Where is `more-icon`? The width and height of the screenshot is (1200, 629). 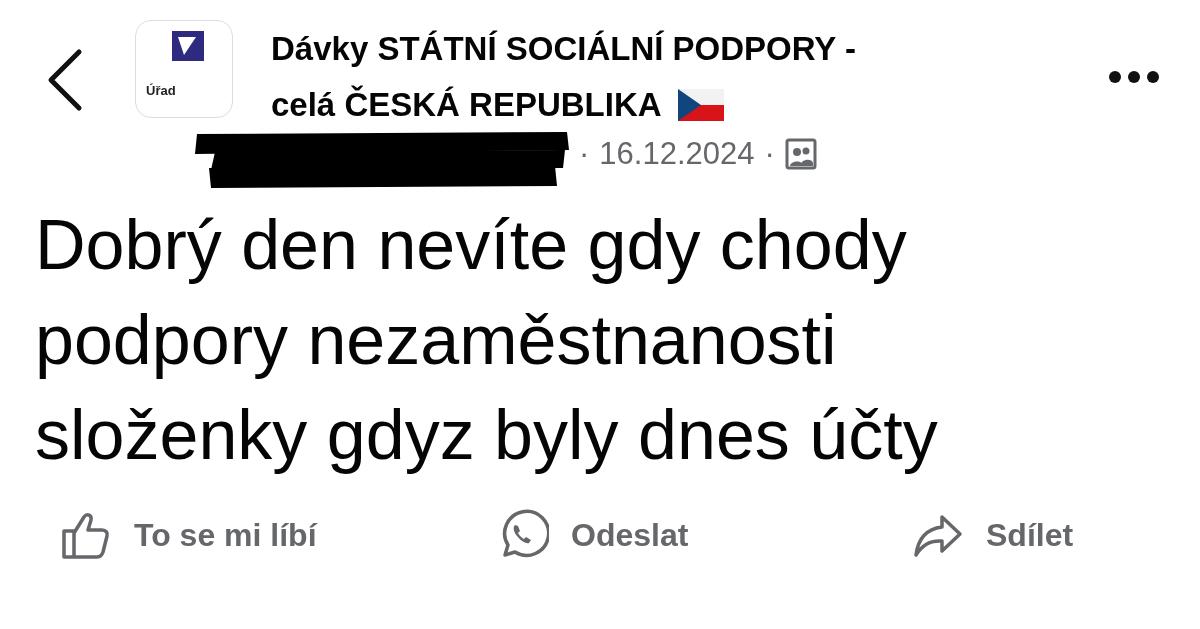 more-icon is located at coordinates (1134, 77).